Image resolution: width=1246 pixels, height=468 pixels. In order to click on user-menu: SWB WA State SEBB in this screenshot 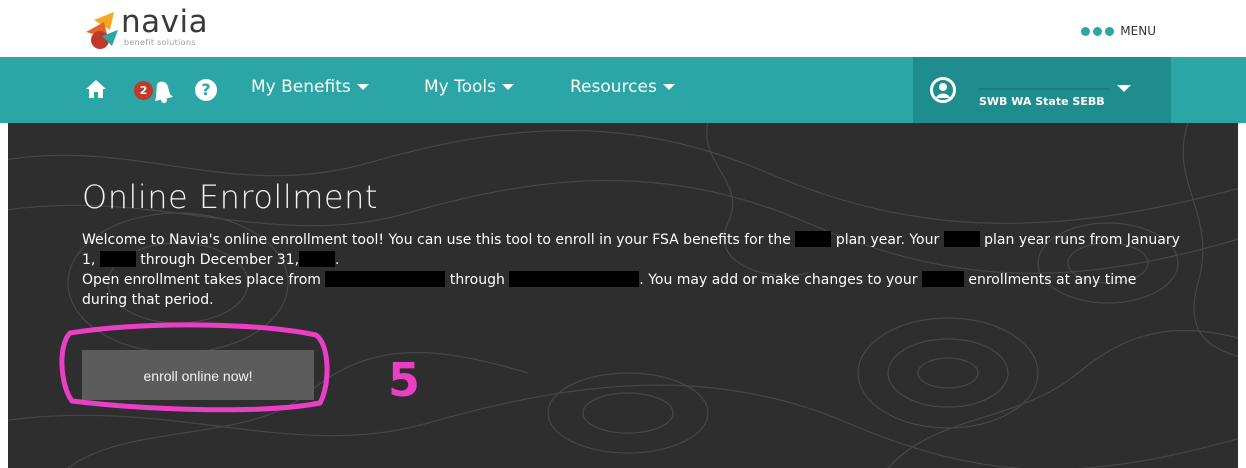, I will do `click(1042, 90)`.